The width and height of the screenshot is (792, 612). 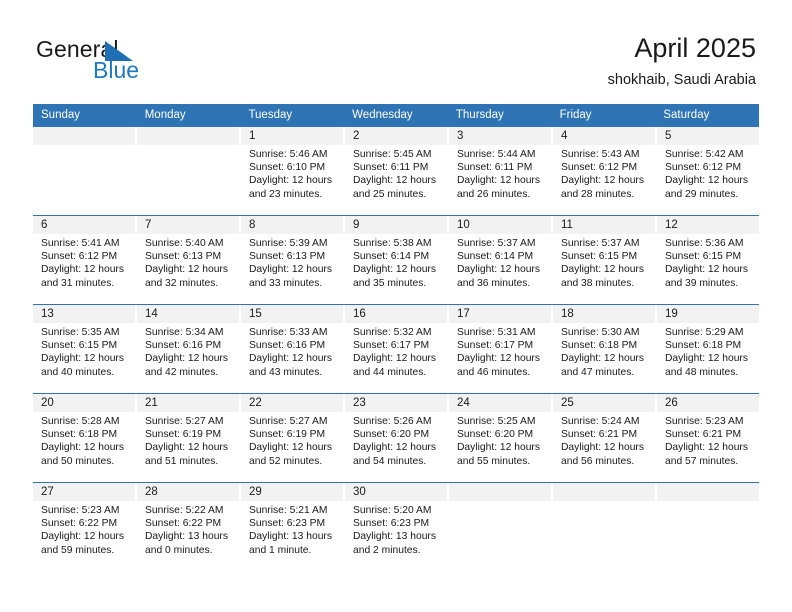 What do you see at coordinates (392, 154) in the screenshot?
I see `sunrise-text: Sunrise: 5:45 AM` at bounding box center [392, 154].